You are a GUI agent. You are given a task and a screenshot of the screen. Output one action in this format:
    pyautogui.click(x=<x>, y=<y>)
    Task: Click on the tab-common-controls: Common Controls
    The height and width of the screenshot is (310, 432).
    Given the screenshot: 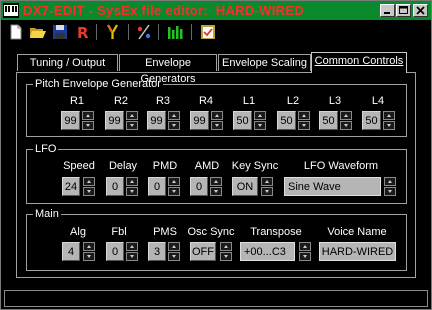 What is the action you would take?
    pyautogui.click(x=359, y=62)
    